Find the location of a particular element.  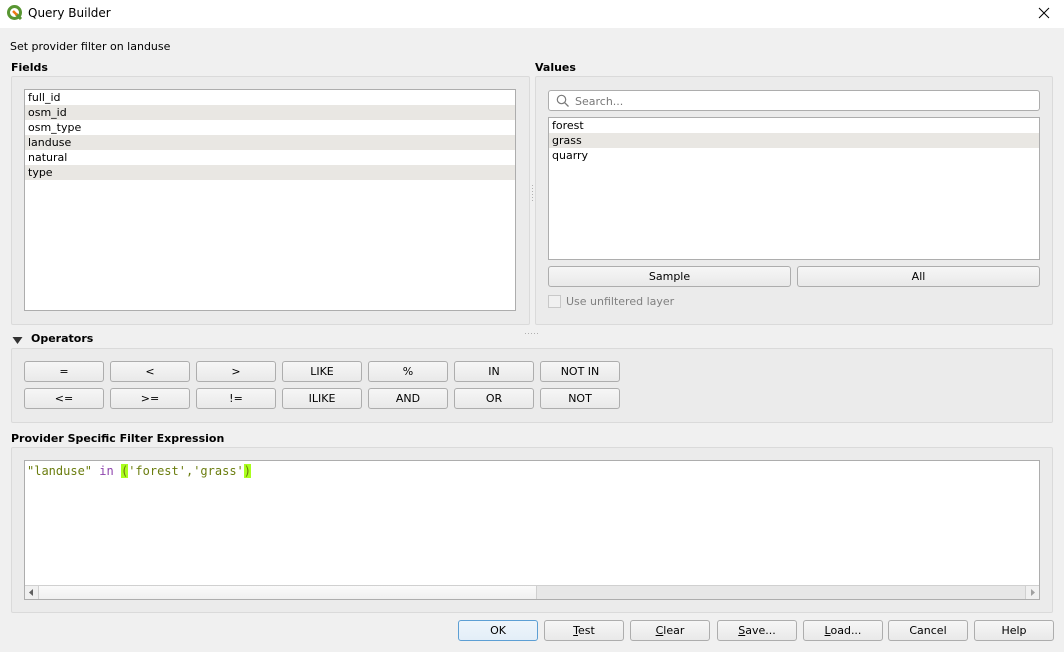

value-list-item: forest is located at coordinates (794, 125).